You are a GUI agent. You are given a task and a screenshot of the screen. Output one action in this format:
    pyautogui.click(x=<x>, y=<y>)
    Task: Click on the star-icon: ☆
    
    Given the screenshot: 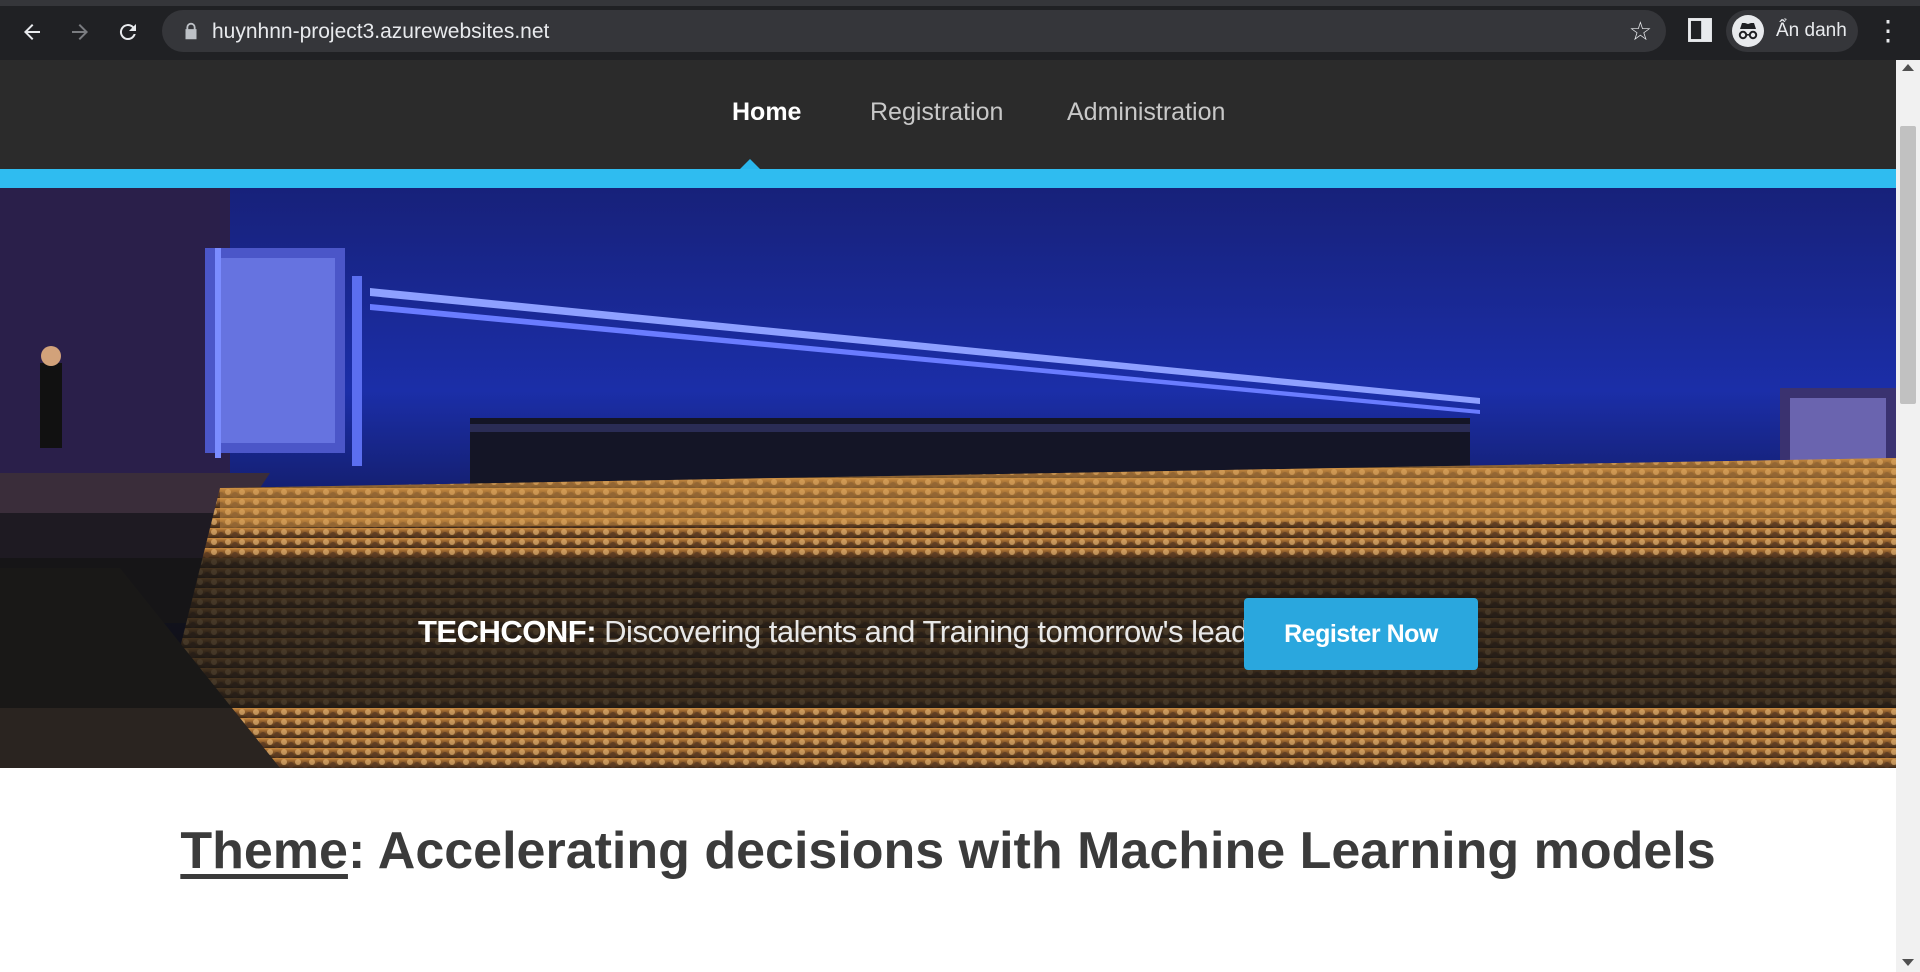 What is the action you would take?
    pyautogui.click(x=1640, y=31)
    